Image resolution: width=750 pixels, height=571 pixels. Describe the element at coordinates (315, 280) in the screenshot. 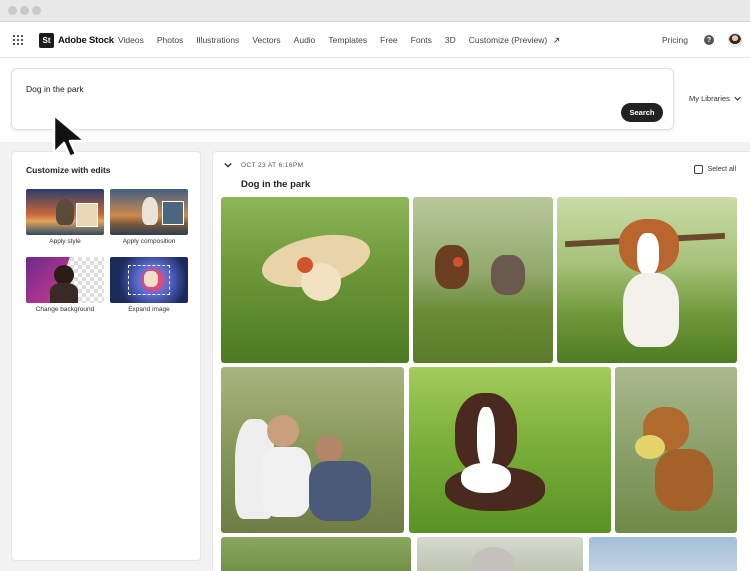

I see `result-image-golden-retriever` at that location.